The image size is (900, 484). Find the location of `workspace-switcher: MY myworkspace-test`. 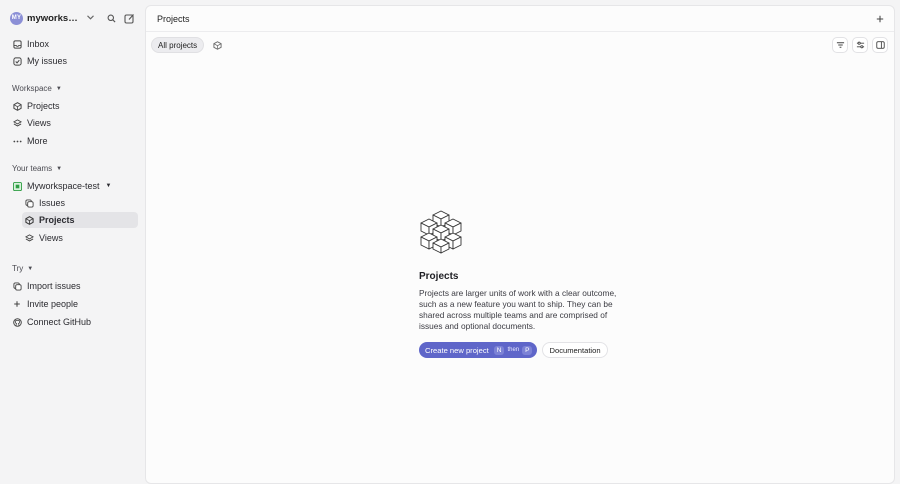

workspace-switcher: MY myworkspace-test is located at coordinates (75, 18).